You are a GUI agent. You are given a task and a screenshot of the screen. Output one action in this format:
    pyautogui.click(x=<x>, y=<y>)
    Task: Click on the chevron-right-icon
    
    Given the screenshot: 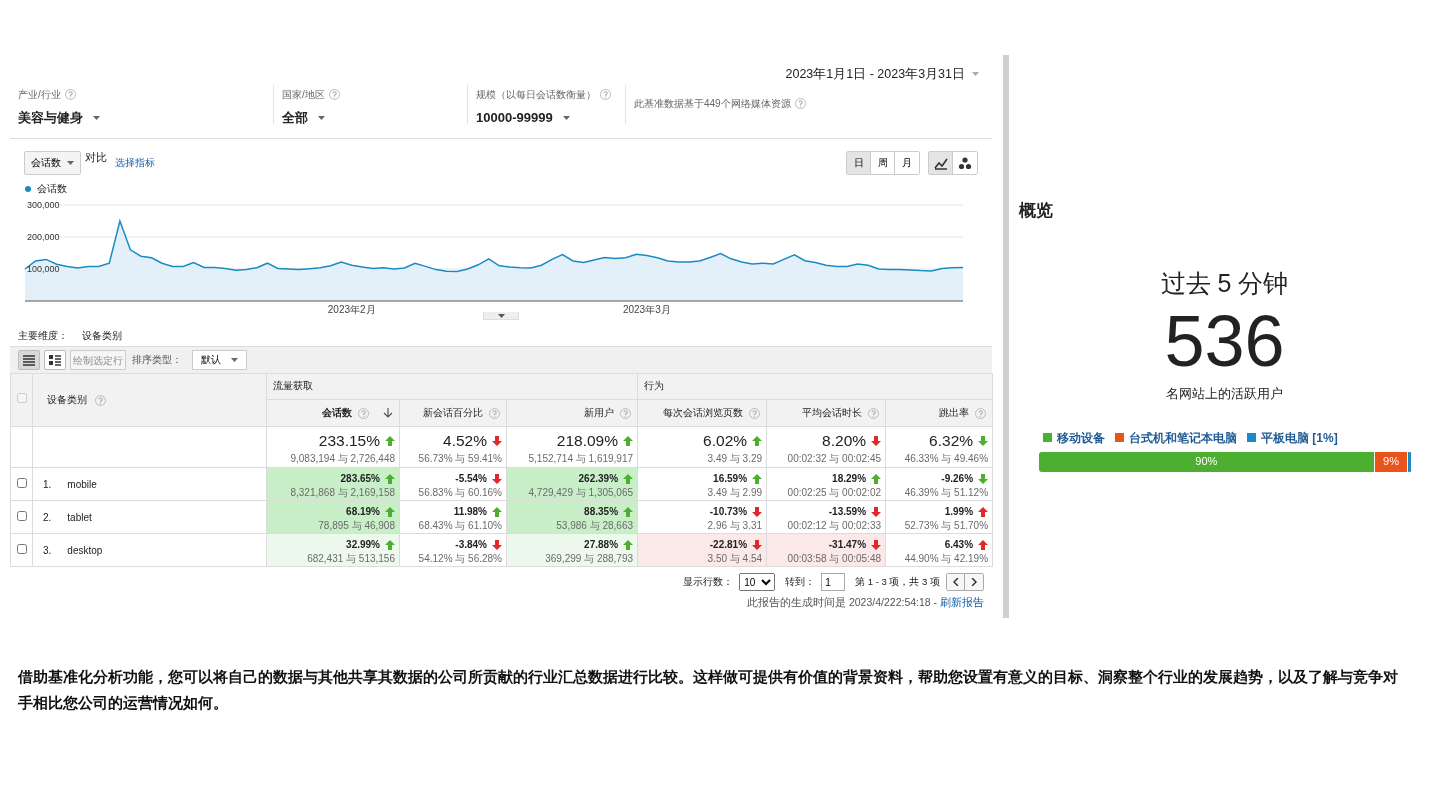 What is the action you would take?
    pyautogui.click(x=974, y=582)
    